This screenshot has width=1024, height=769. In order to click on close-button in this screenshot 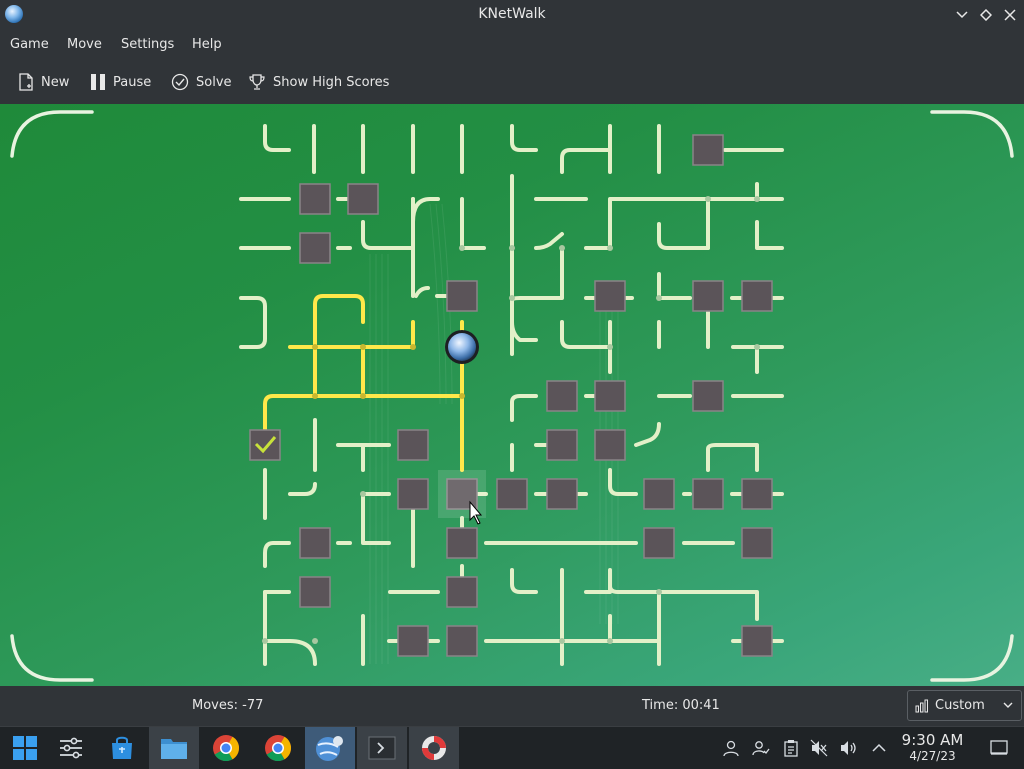, I will do `click(1010, 15)`.